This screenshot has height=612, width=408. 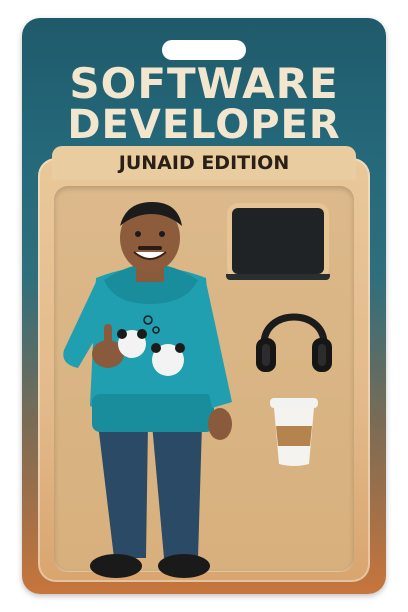 I want to click on title-line-2: DEVELOPER, so click(x=204, y=125).